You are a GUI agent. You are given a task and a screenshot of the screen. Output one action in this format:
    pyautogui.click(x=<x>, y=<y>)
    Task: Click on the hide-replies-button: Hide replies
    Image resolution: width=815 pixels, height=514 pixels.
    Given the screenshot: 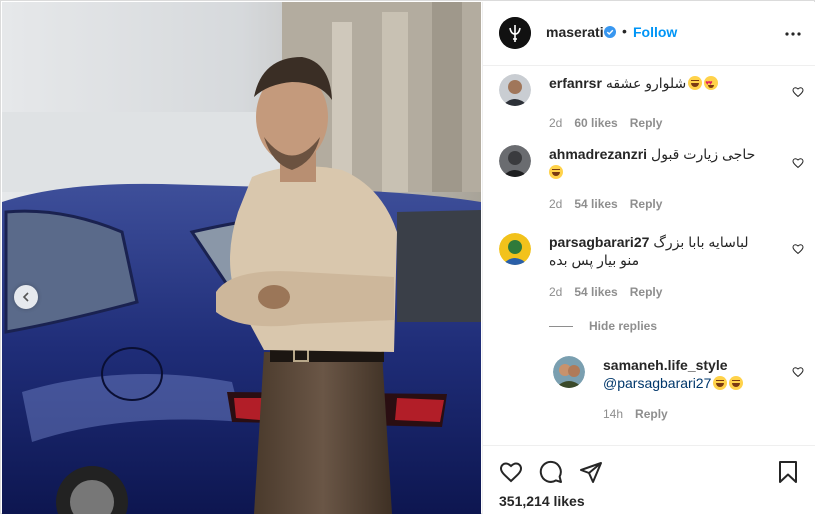 What is the action you would take?
    pyautogui.click(x=603, y=326)
    